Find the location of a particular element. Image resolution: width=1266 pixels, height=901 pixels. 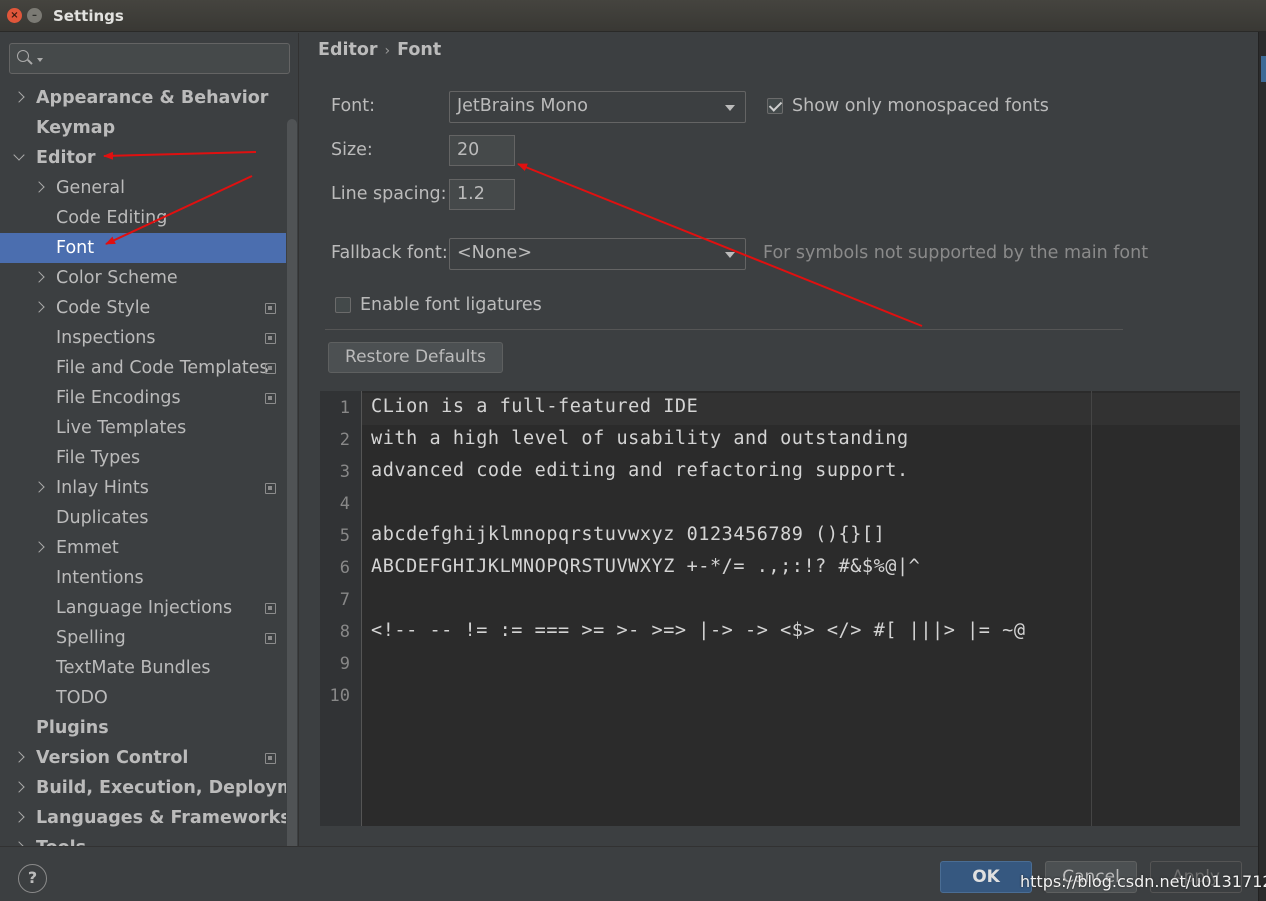

ok-button: OK is located at coordinates (986, 877).